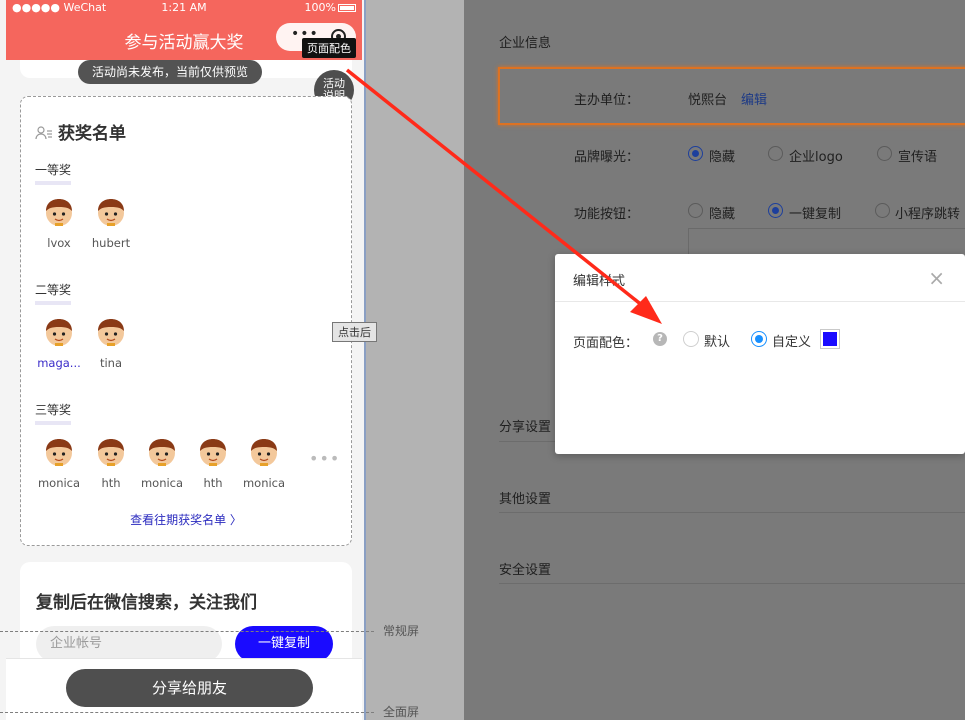 The image size is (965, 720). I want to click on normal-screen-line, so click(187, 631).